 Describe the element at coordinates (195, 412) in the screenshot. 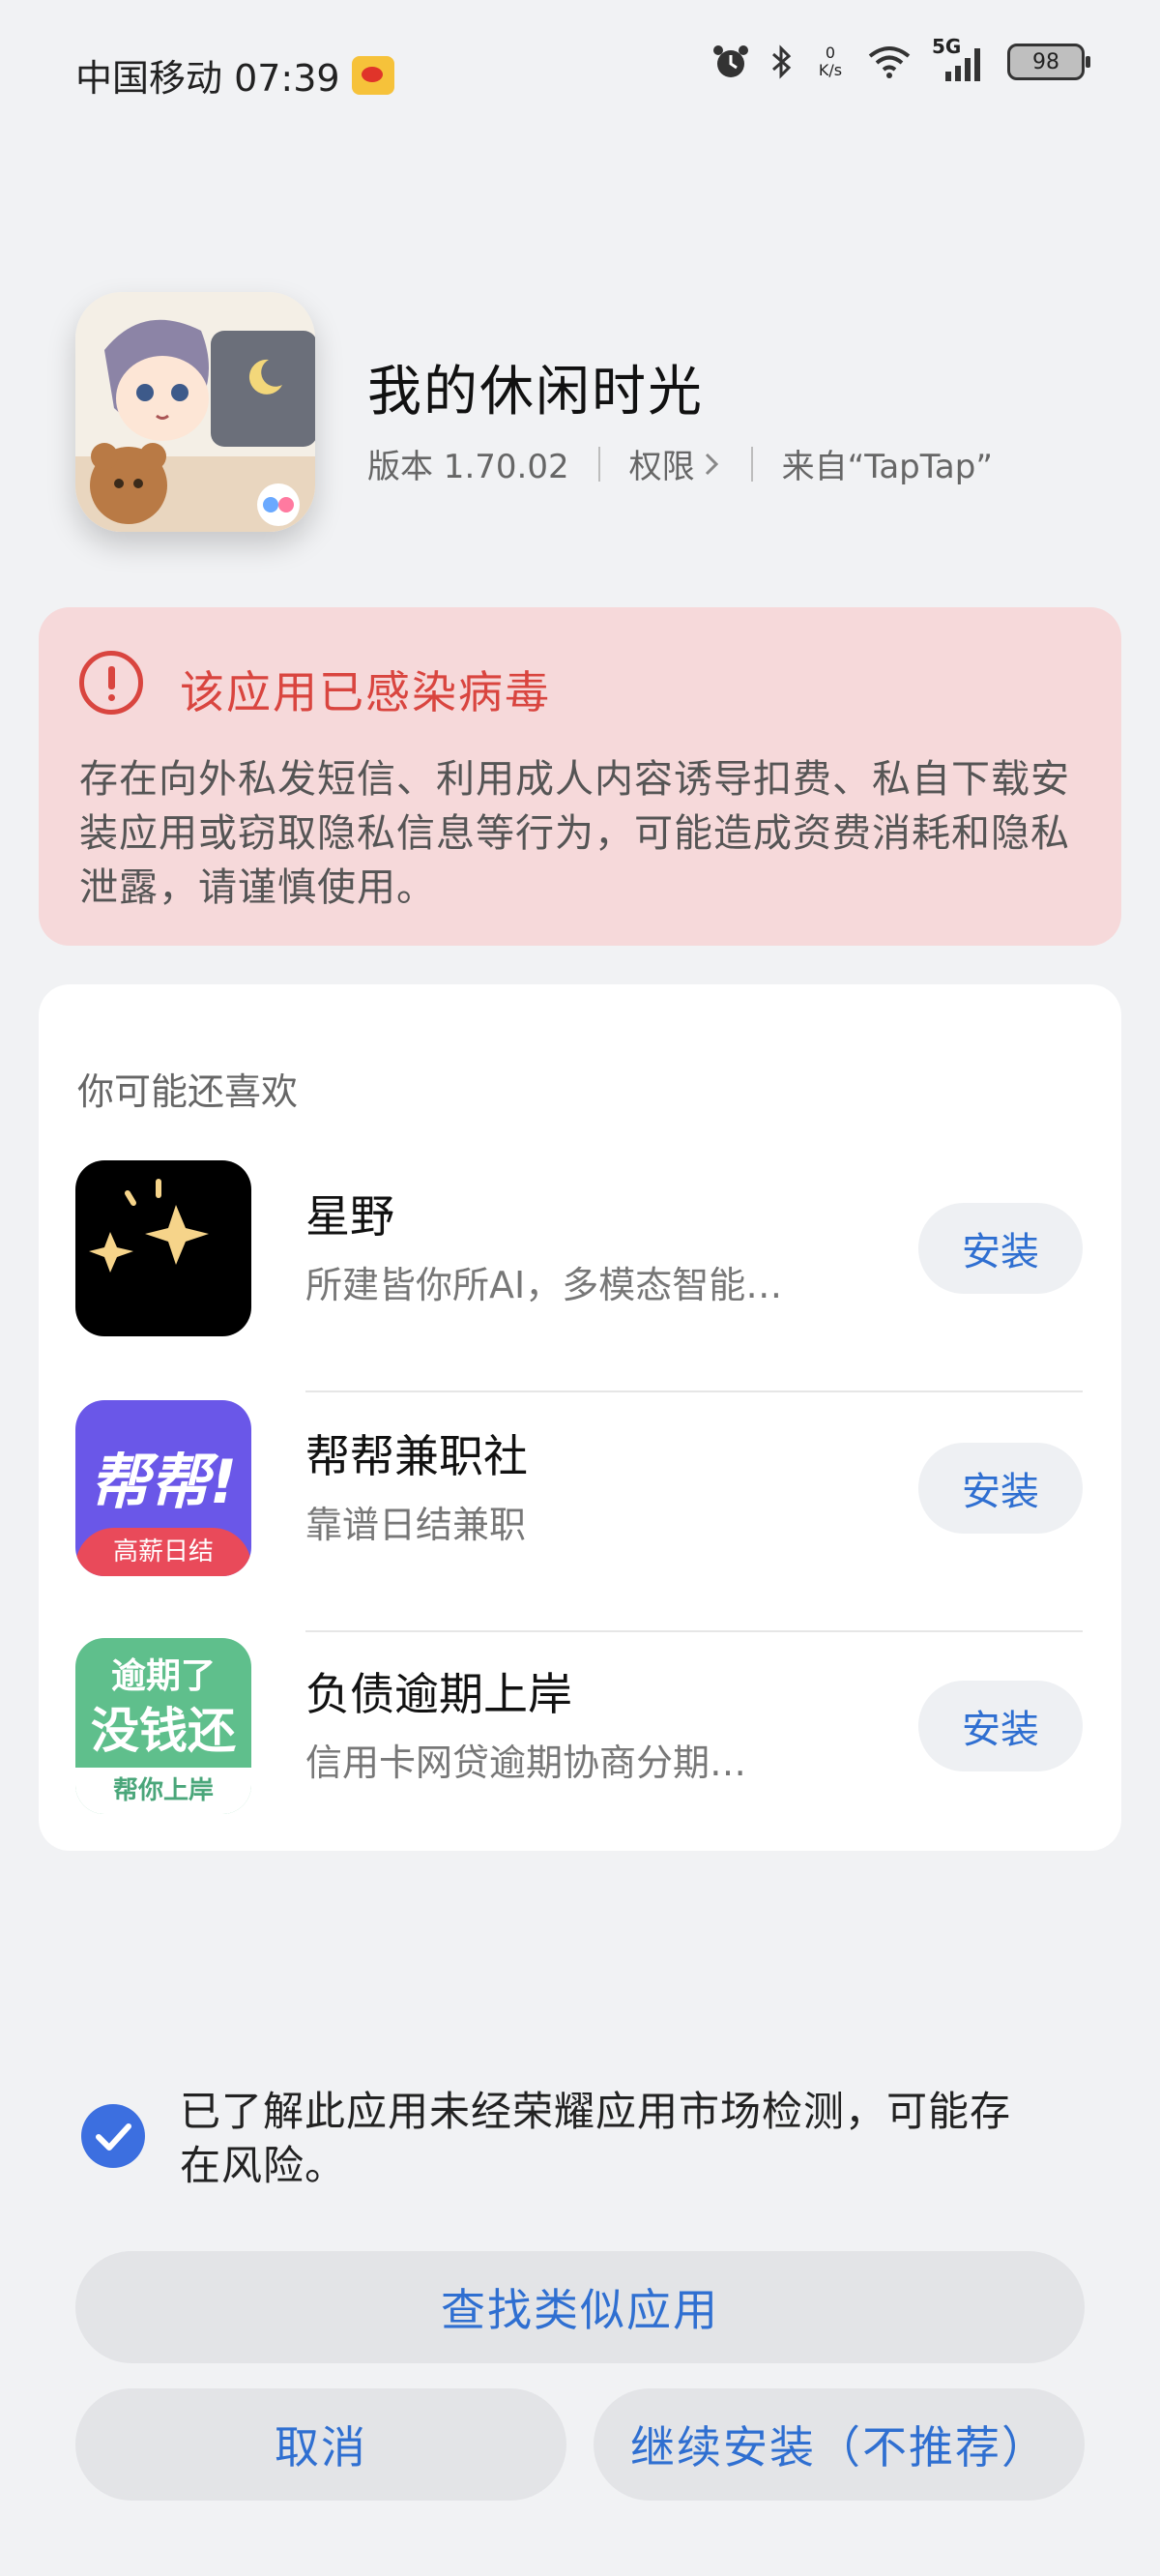

I see `app-icon` at that location.